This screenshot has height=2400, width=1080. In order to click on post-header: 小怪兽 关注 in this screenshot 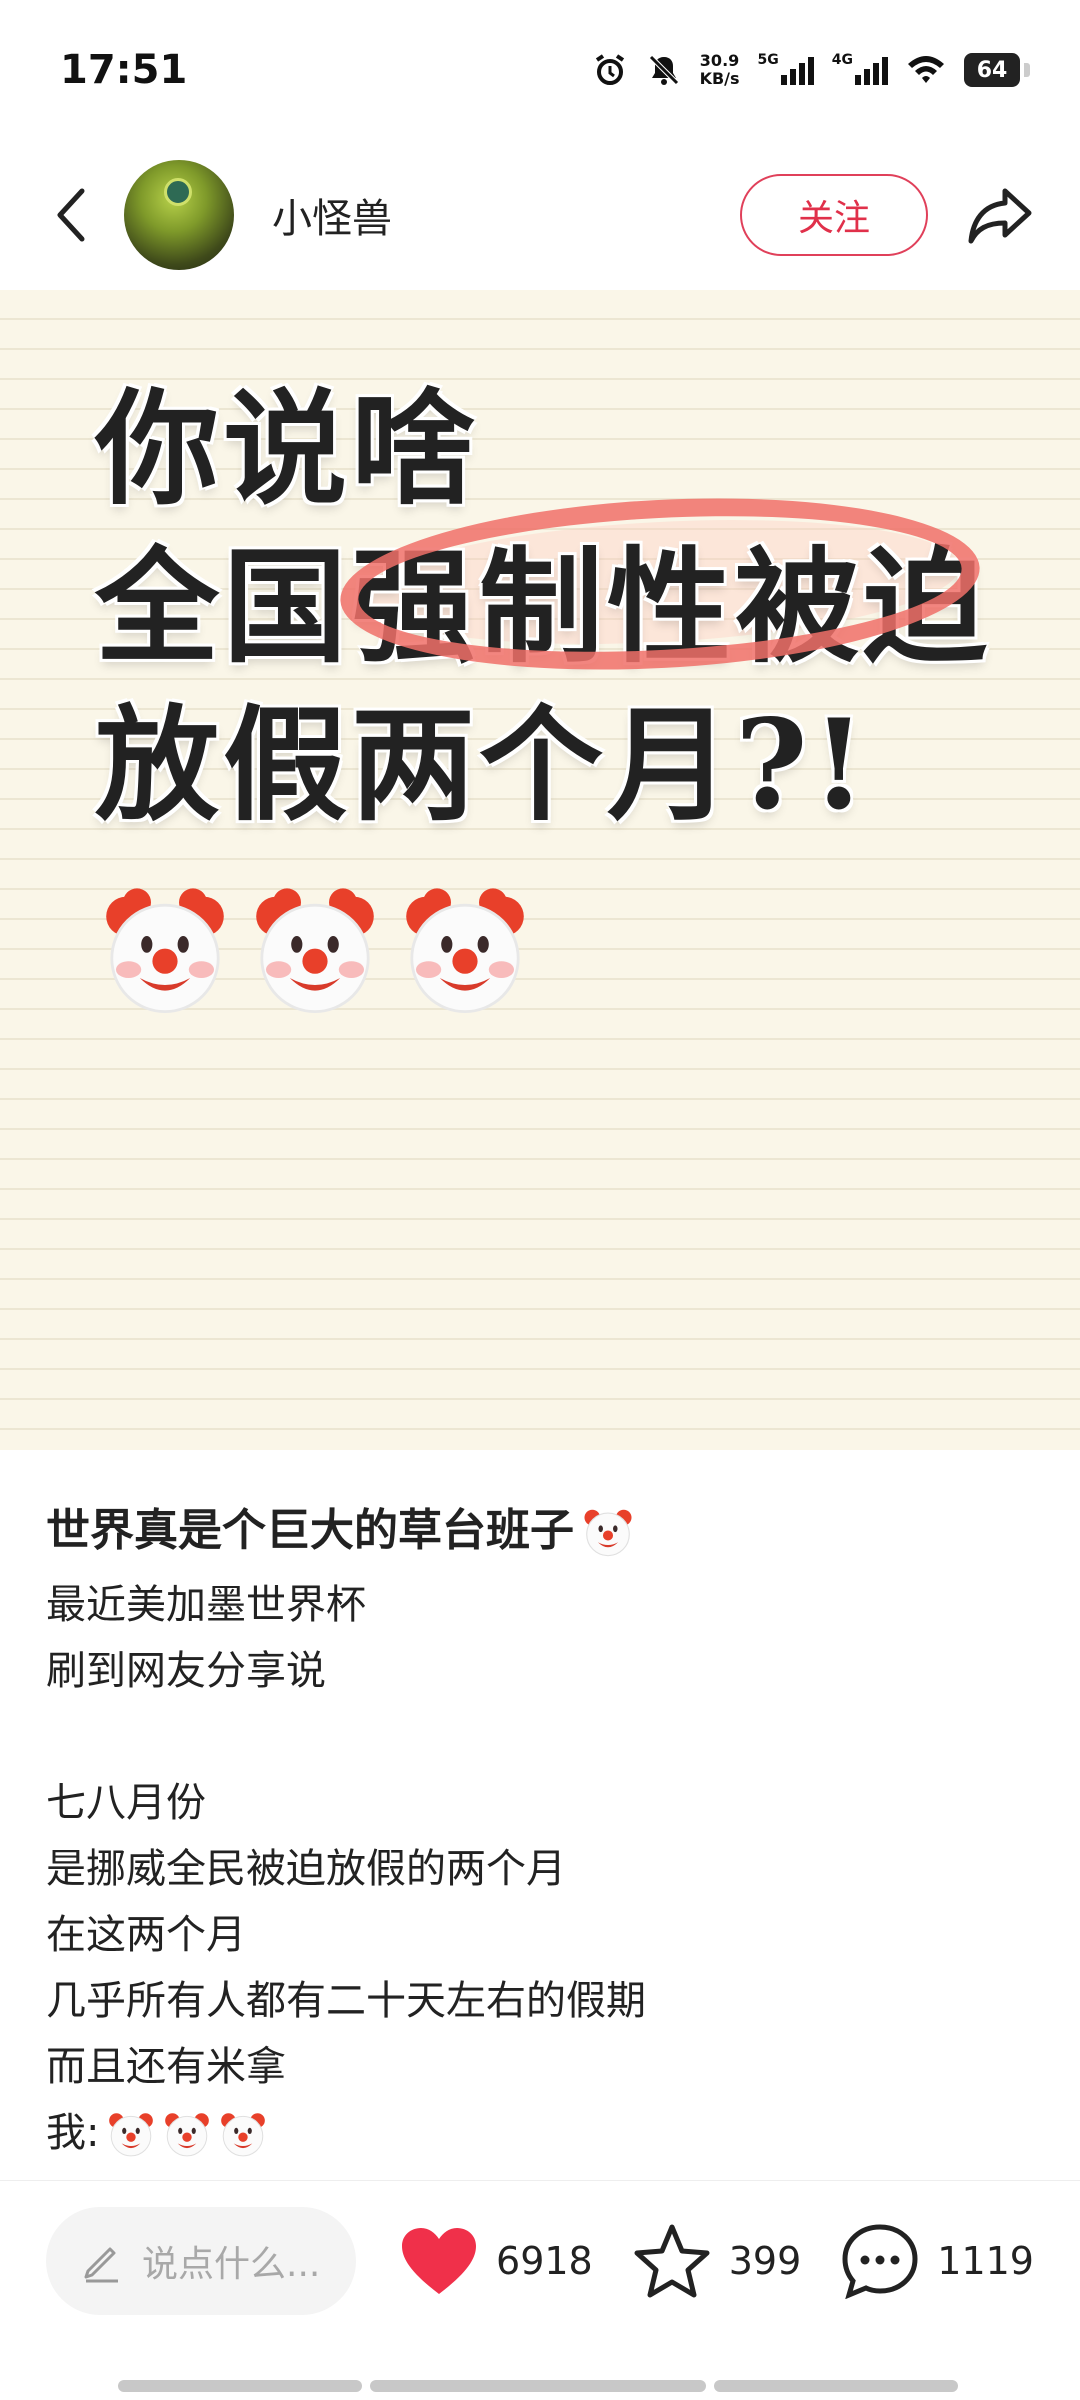, I will do `click(540, 215)`.